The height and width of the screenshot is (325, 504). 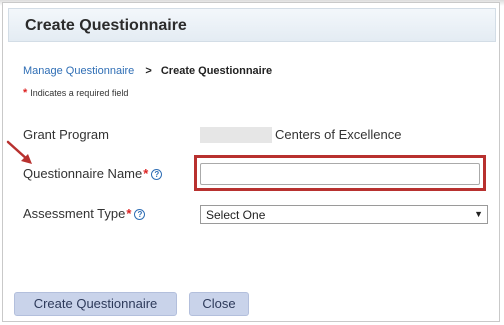 What do you see at coordinates (83, 173) in the screenshot?
I see `questionnaire-name-label-text: Questionnaire Name` at bounding box center [83, 173].